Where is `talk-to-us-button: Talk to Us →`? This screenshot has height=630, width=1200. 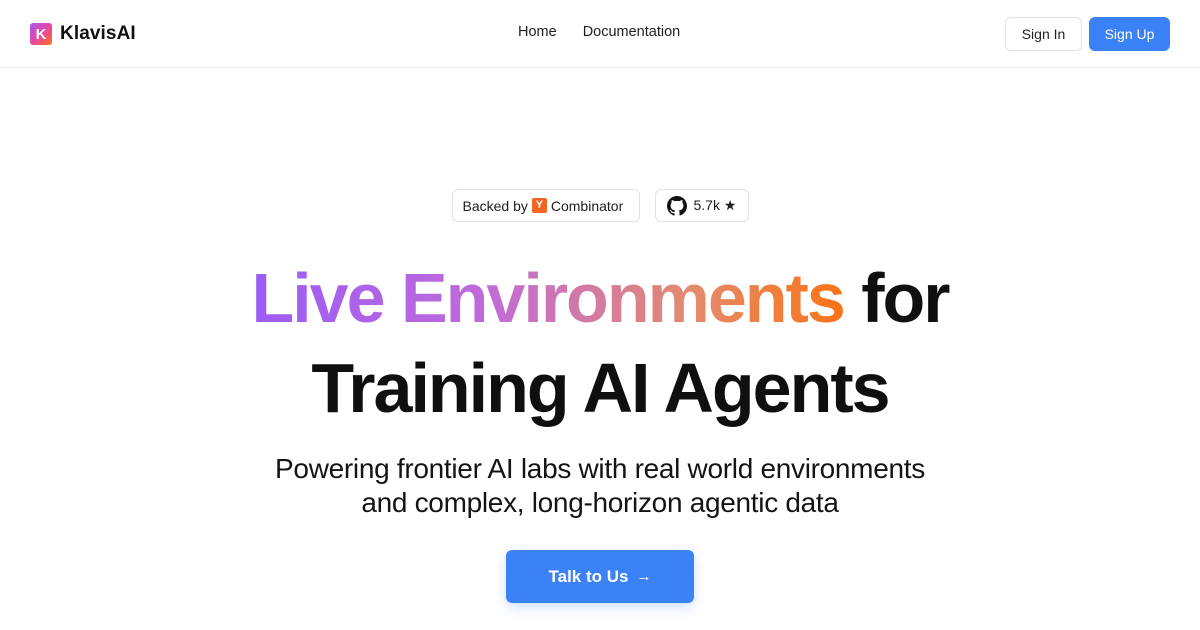 talk-to-us-button: Talk to Us → is located at coordinates (600, 576).